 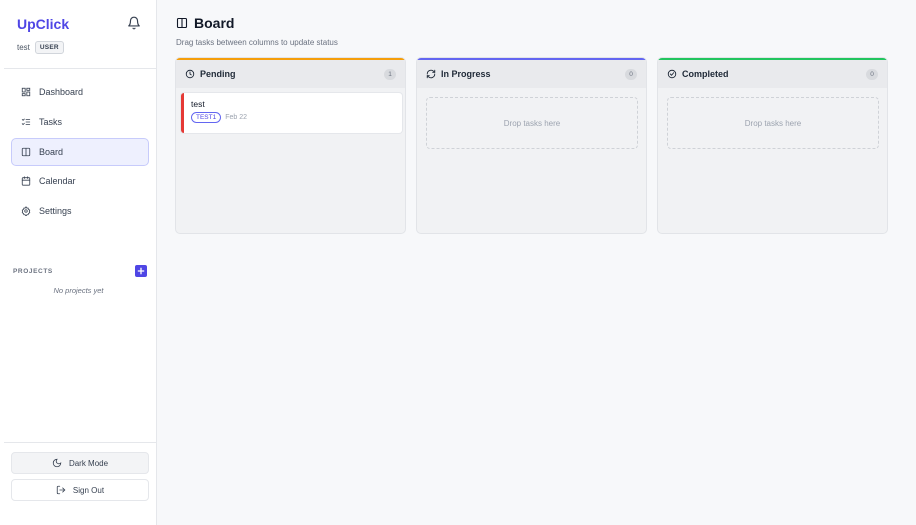 I want to click on column-completed: Completed 0 Drop tasks here, so click(x=772, y=145).